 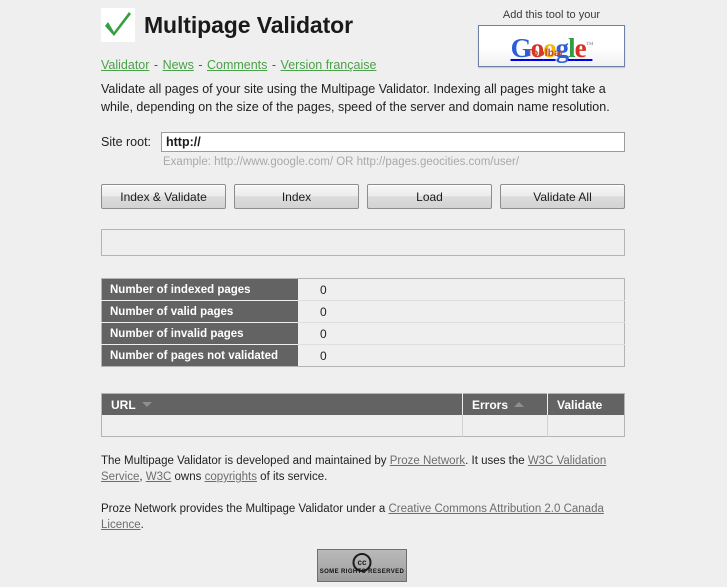 I want to click on google-toolbar-button: Google™ Toolbar, so click(x=551, y=46).